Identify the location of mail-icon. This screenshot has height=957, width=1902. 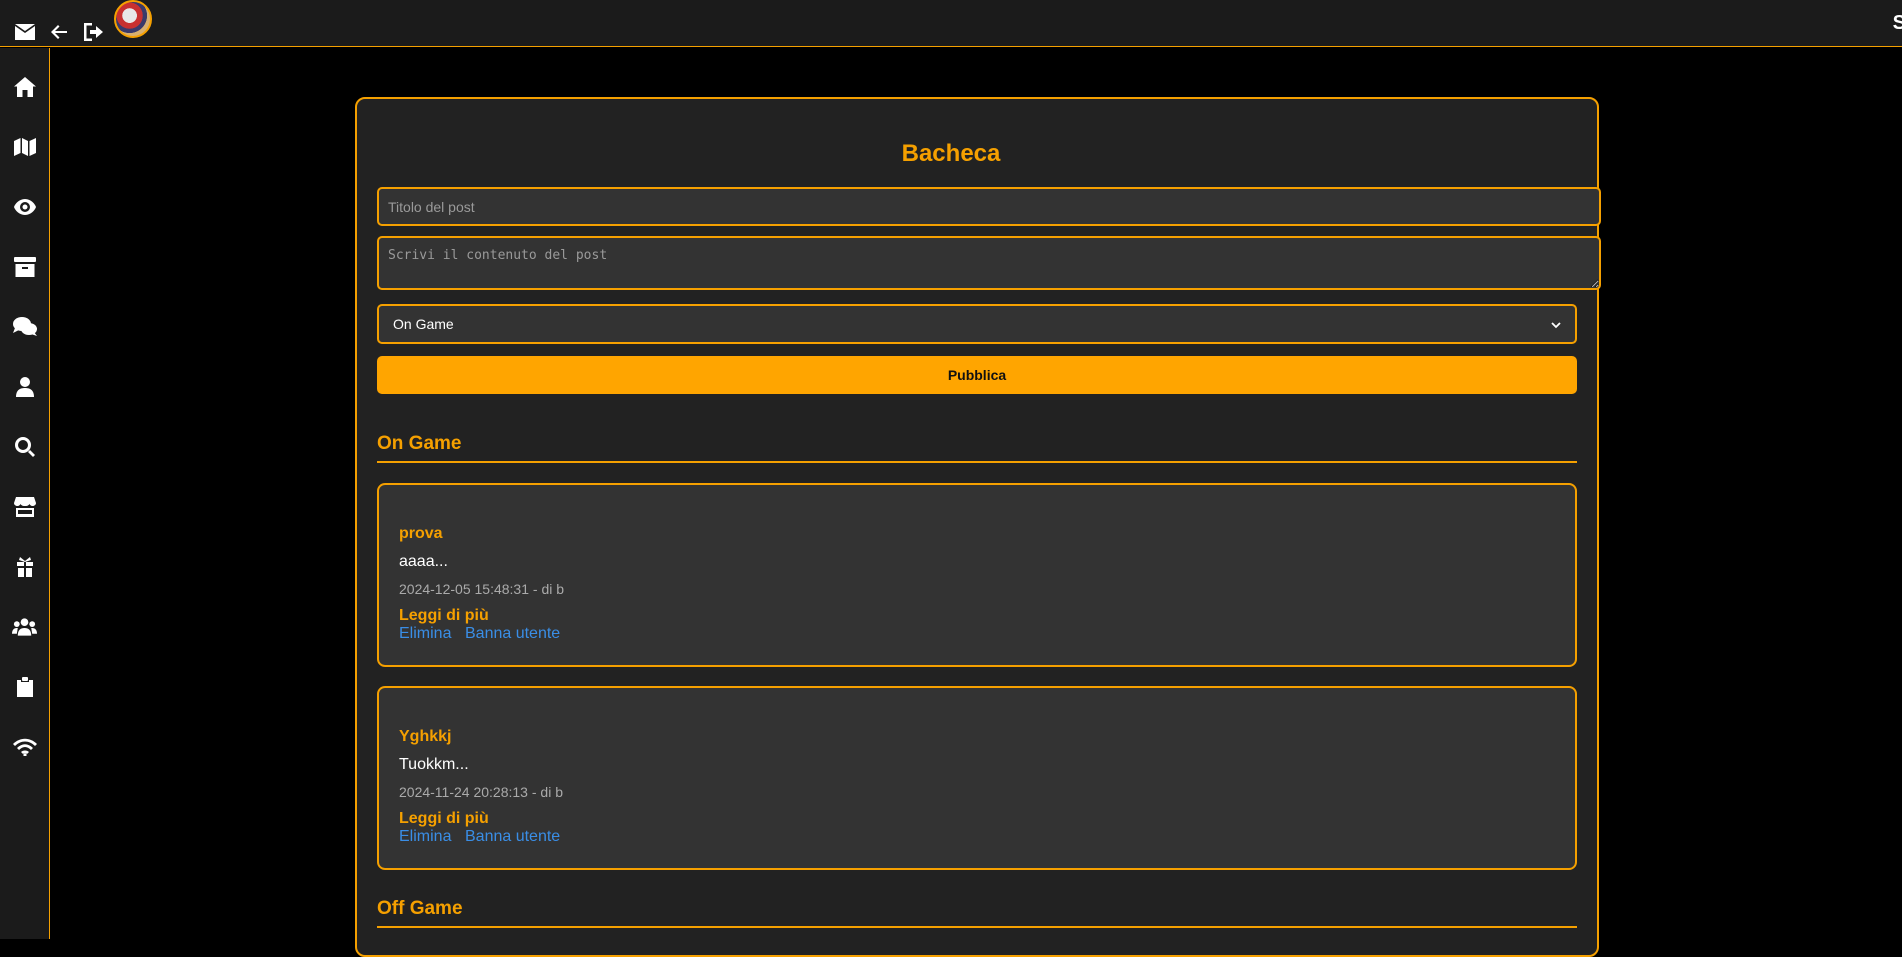
(25, 32).